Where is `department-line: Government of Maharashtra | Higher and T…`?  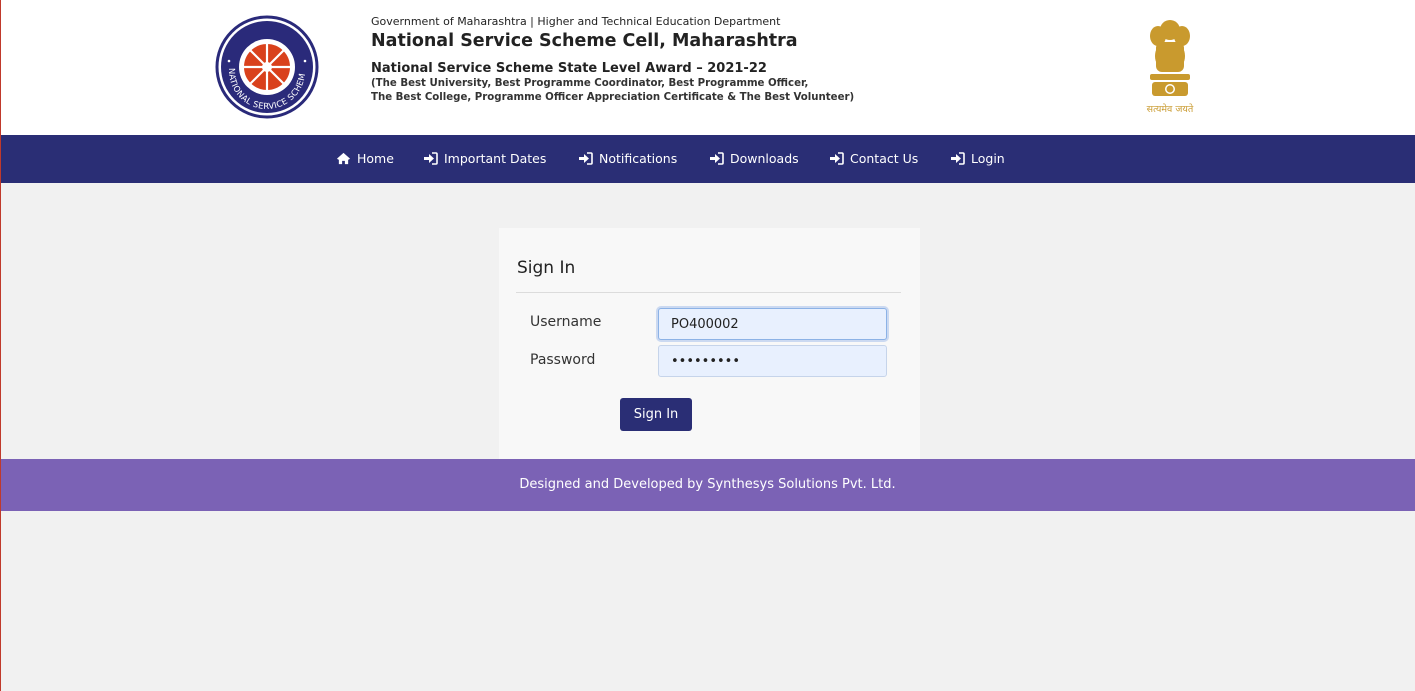
department-line: Government of Maharashtra | Higher and T… is located at coordinates (576, 21).